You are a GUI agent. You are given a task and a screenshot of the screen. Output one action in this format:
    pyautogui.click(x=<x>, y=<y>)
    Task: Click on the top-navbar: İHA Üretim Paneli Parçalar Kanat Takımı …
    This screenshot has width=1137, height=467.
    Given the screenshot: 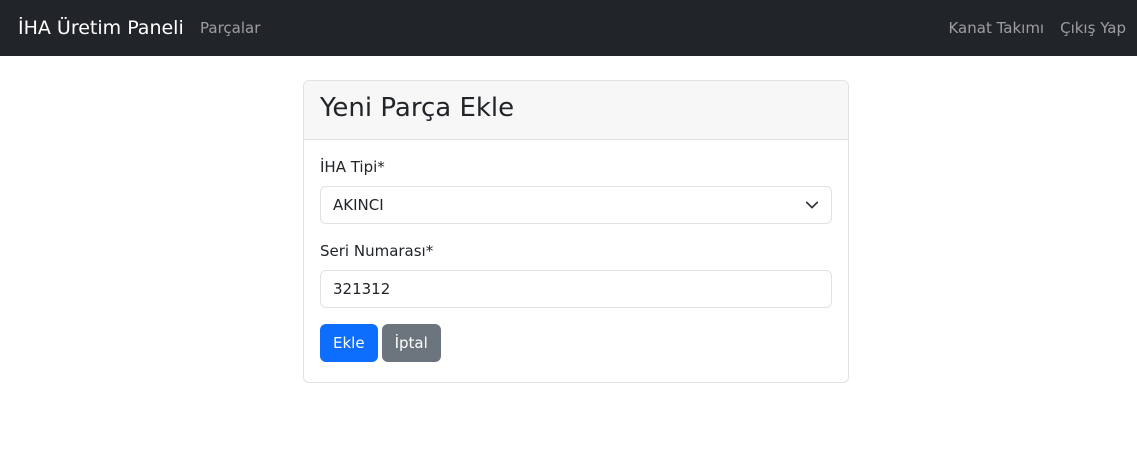 What is the action you would take?
    pyautogui.click(x=568, y=28)
    